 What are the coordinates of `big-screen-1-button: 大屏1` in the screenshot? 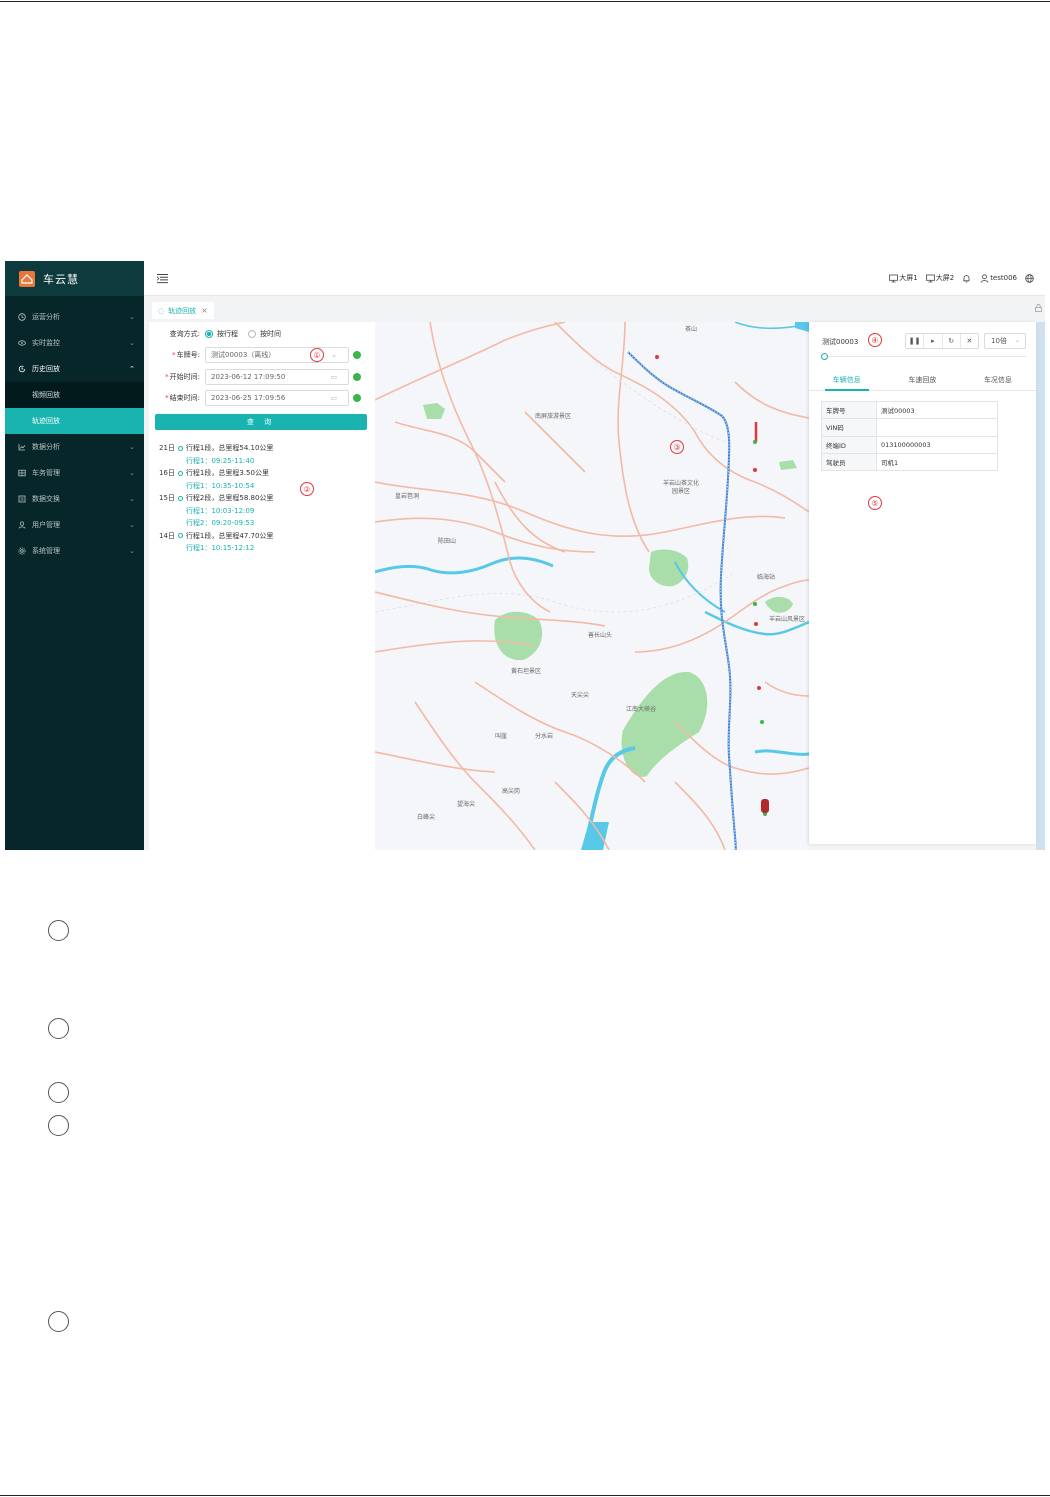 It's located at (903, 278).